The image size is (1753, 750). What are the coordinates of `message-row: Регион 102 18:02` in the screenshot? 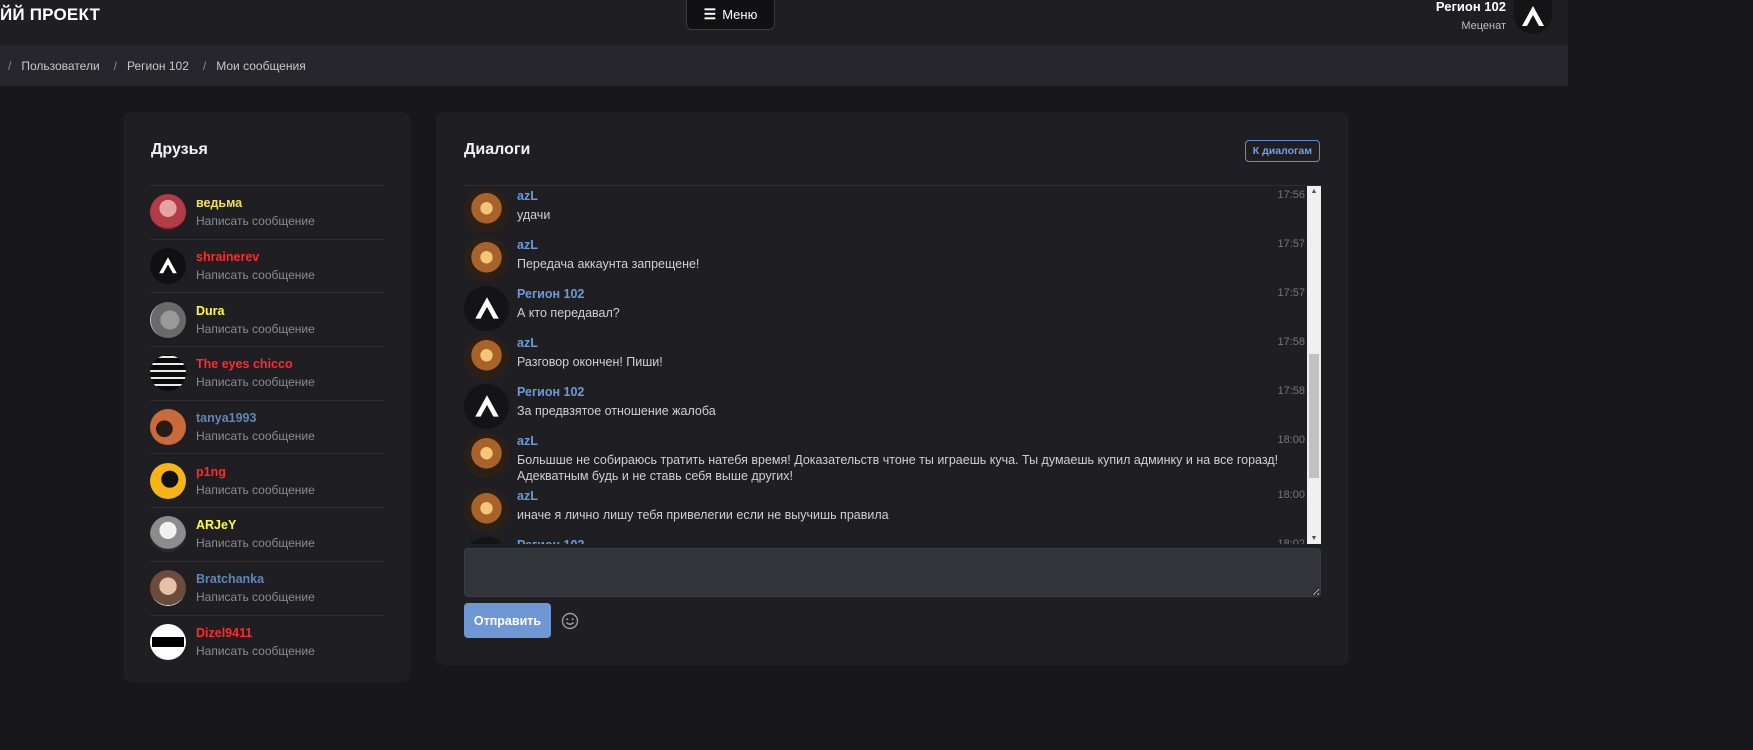 It's located at (892, 539).